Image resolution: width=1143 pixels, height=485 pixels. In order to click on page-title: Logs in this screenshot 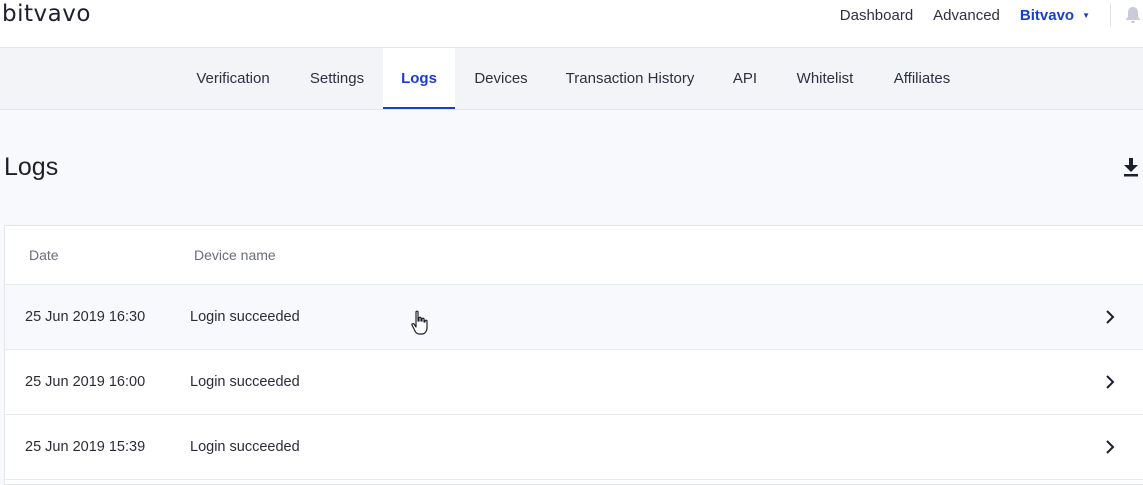, I will do `click(31, 167)`.